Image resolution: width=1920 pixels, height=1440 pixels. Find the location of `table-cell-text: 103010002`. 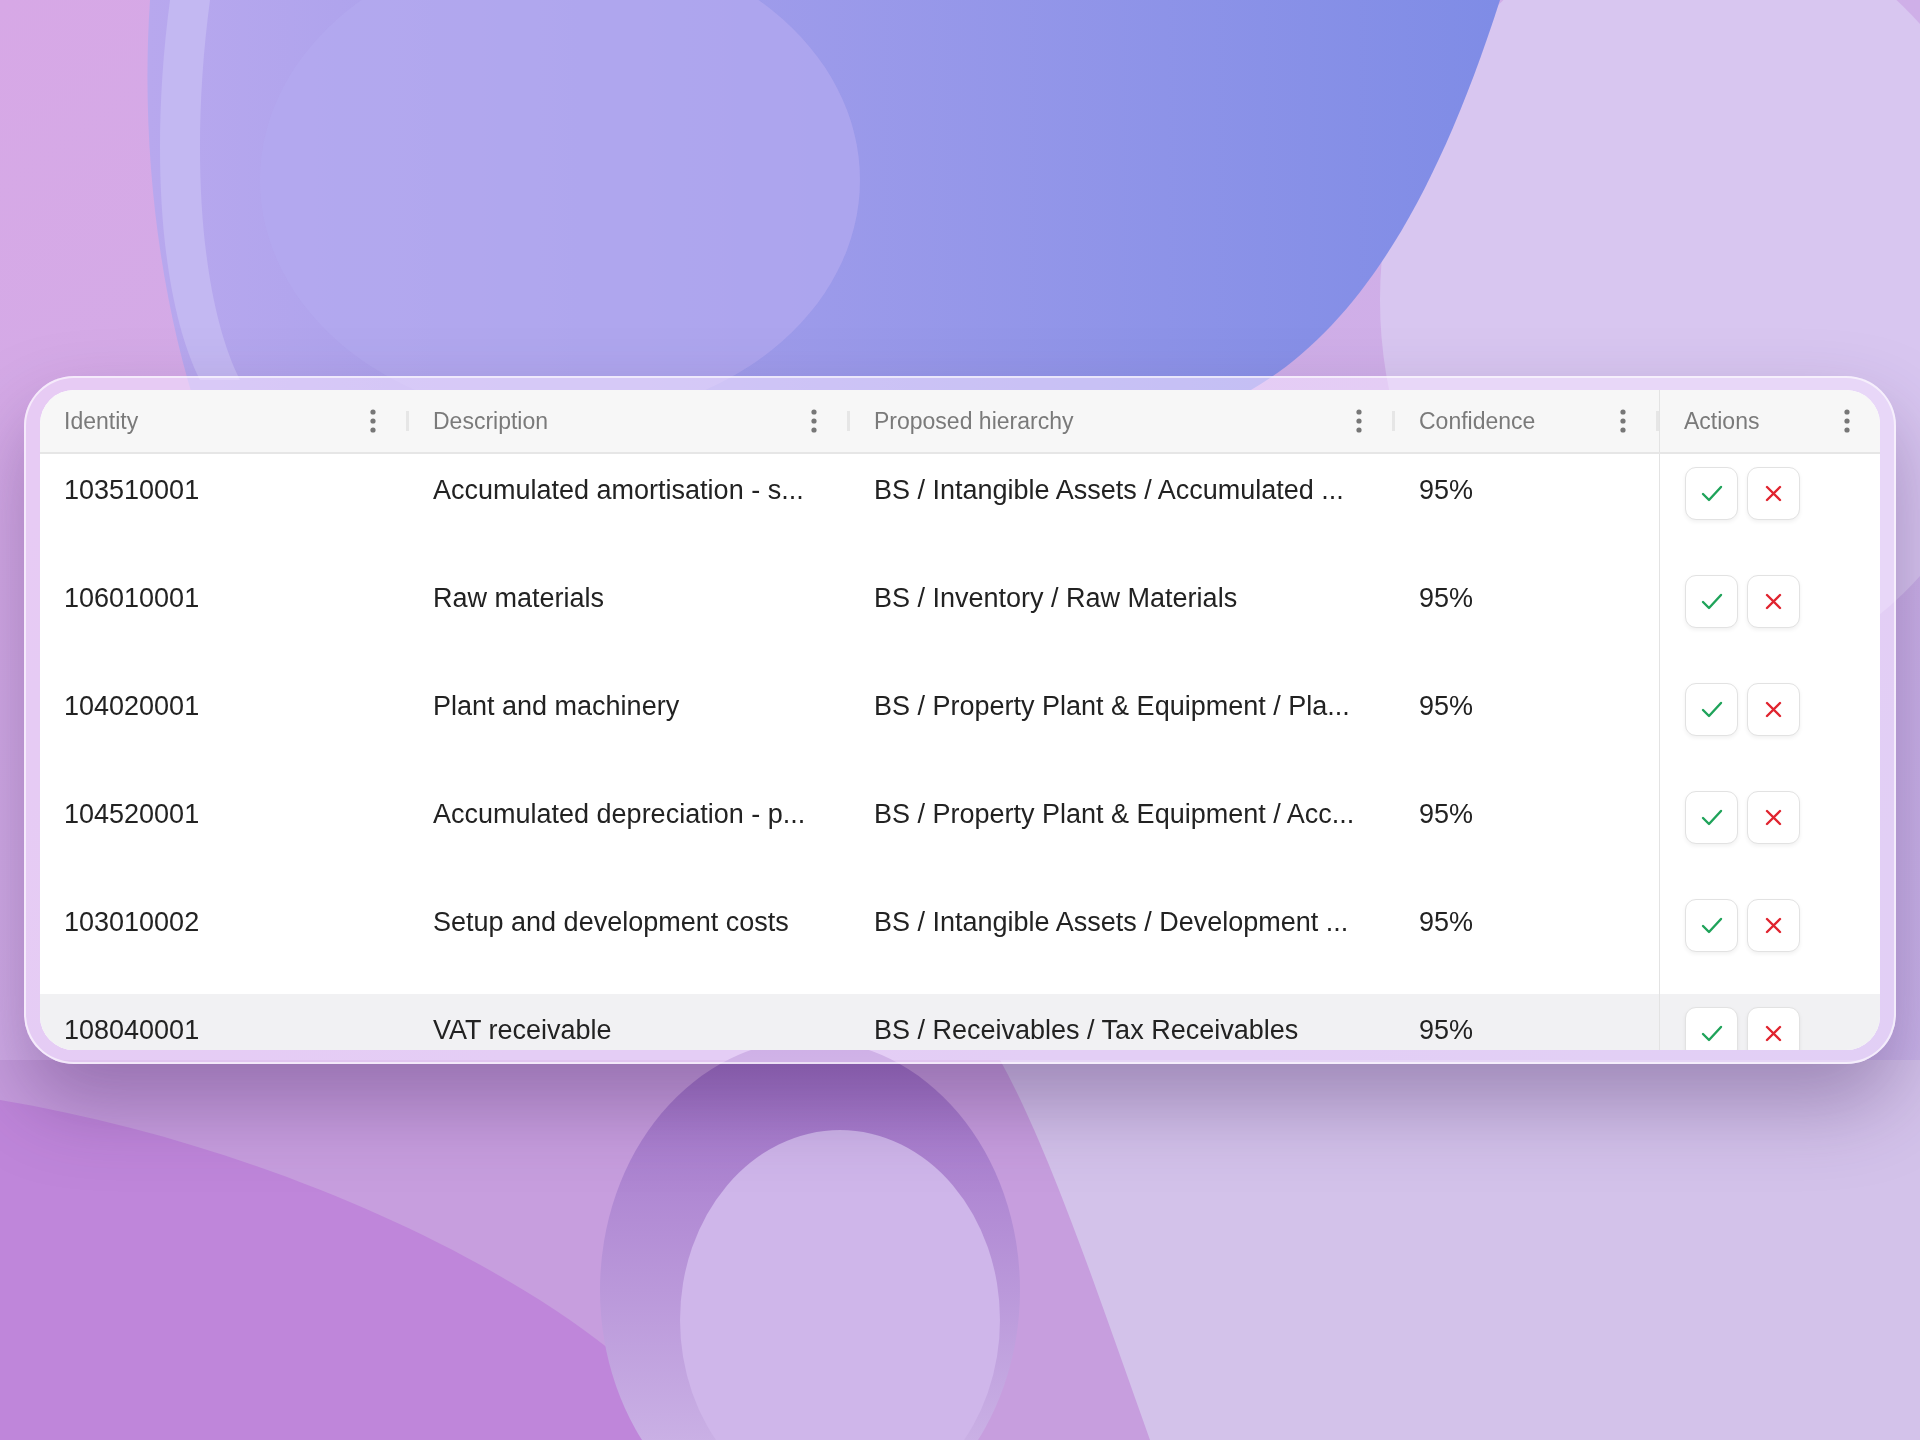

table-cell-text: 103010002 is located at coordinates (132, 922).